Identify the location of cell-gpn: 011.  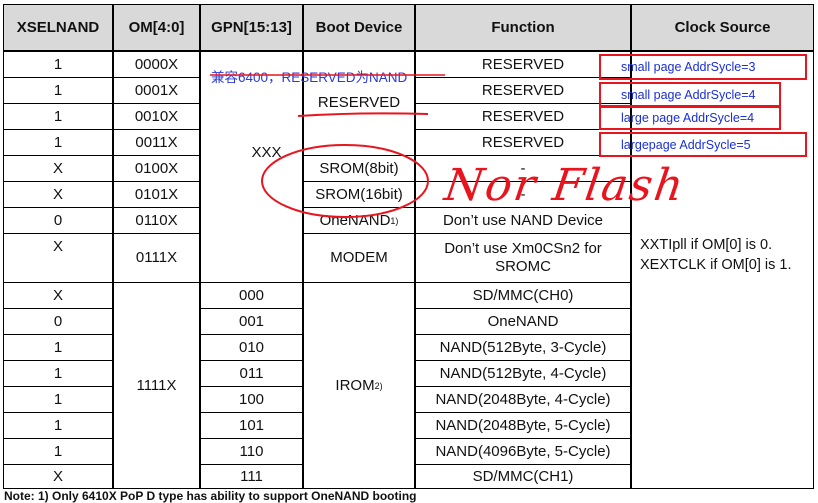
(251, 373).